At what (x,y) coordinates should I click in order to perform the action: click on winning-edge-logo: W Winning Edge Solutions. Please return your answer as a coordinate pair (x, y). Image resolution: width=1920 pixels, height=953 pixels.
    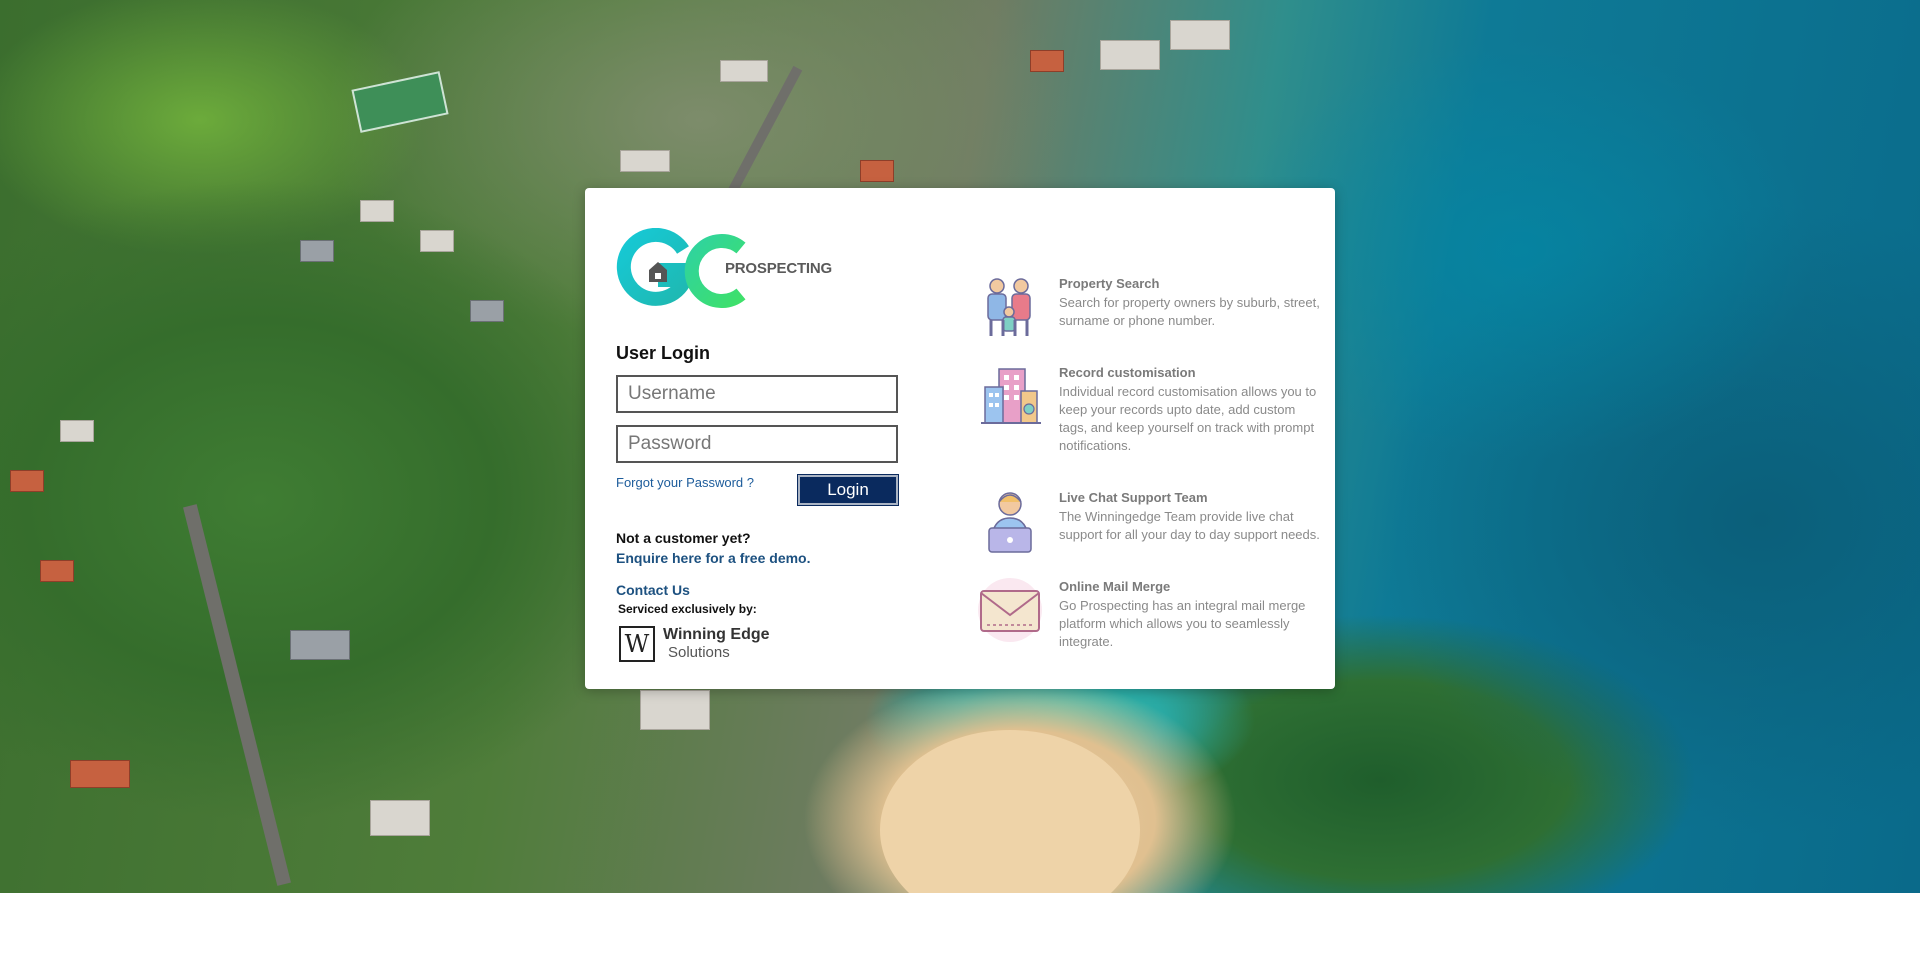
    Looking at the image, I should click on (699, 644).